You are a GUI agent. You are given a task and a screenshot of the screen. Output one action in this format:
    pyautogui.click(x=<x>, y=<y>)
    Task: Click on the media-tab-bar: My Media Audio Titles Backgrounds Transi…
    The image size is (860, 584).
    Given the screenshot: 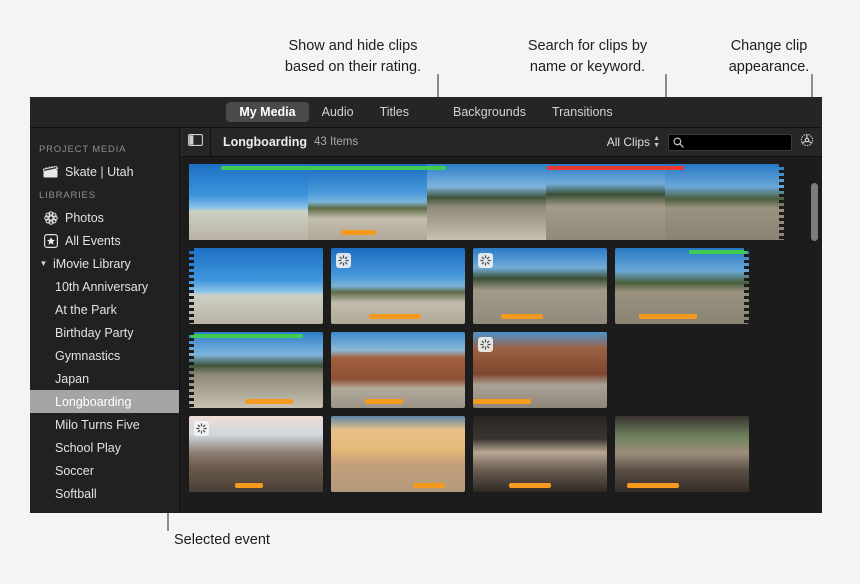 What is the action you would take?
    pyautogui.click(x=426, y=112)
    